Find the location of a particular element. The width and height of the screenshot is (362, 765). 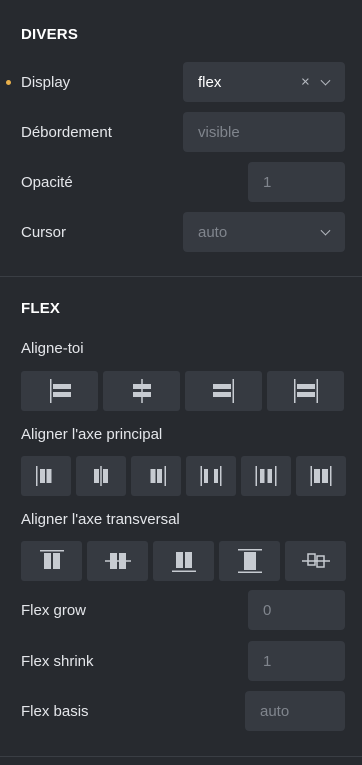

flex-shrink-label: Flex shrink is located at coordinates (57, 661).